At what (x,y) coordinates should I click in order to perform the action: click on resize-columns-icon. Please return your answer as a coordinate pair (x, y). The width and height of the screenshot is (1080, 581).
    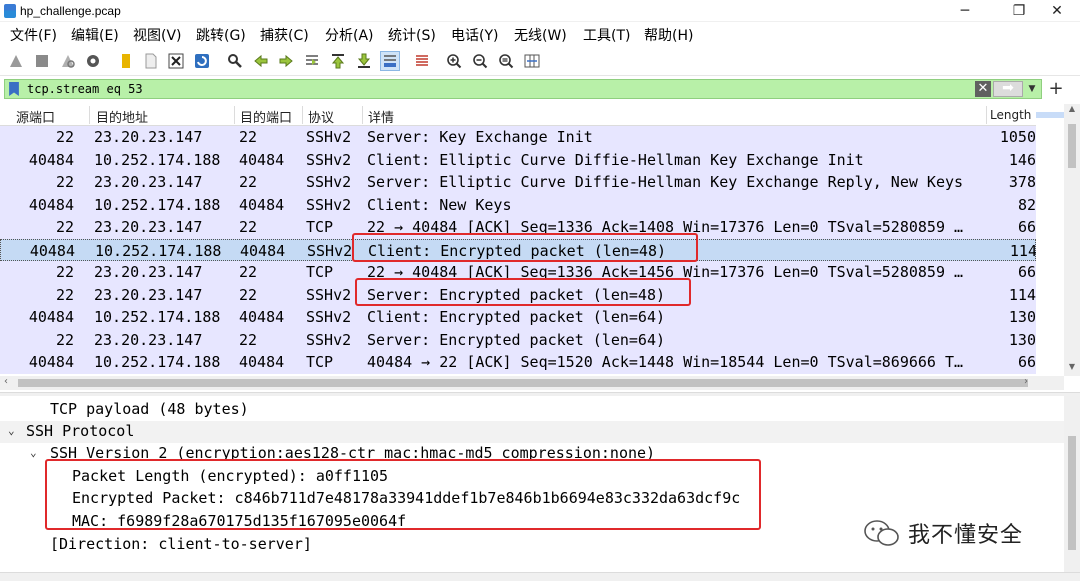
    Looking at the image, I should click on (532, 61).